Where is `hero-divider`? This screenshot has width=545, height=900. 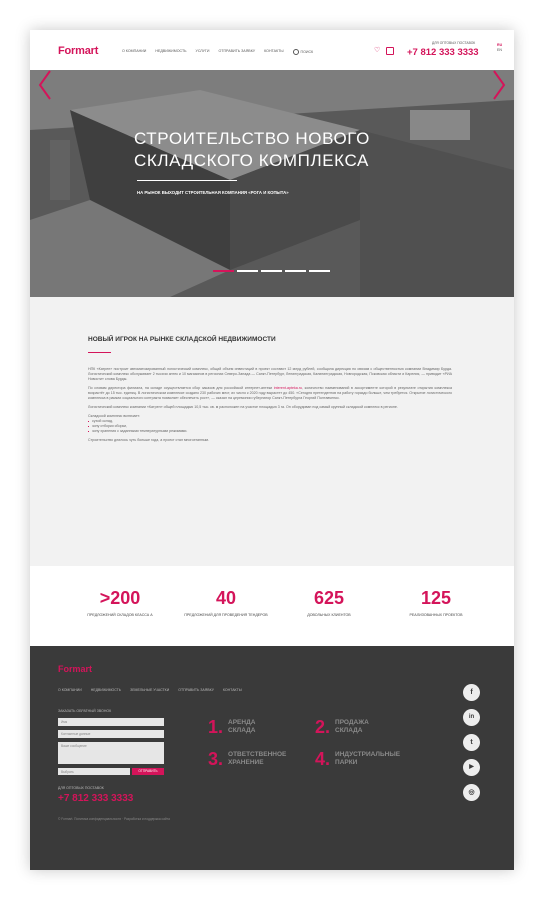 hero-divider is located at coordinates (187, 180).